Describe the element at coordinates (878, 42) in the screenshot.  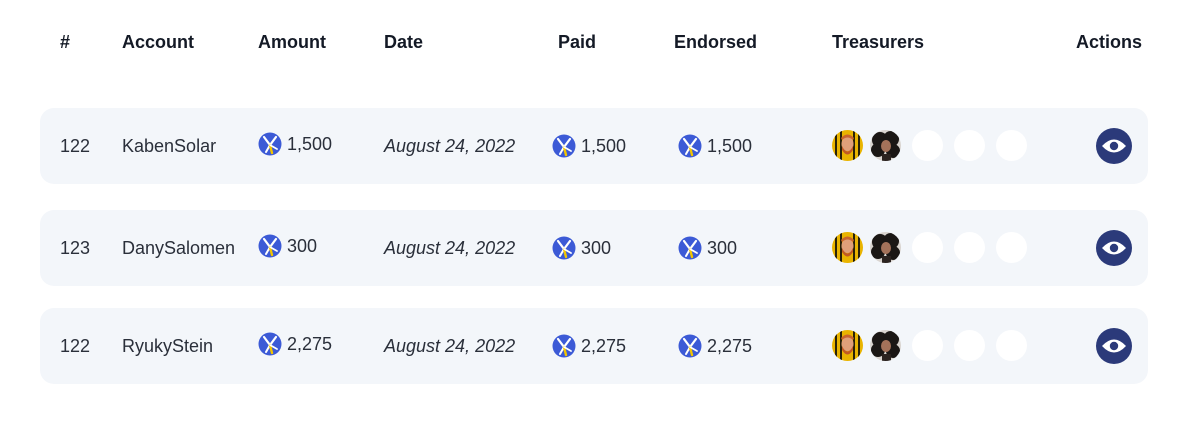
I see `header-treasurers: Treasurers` at that location.